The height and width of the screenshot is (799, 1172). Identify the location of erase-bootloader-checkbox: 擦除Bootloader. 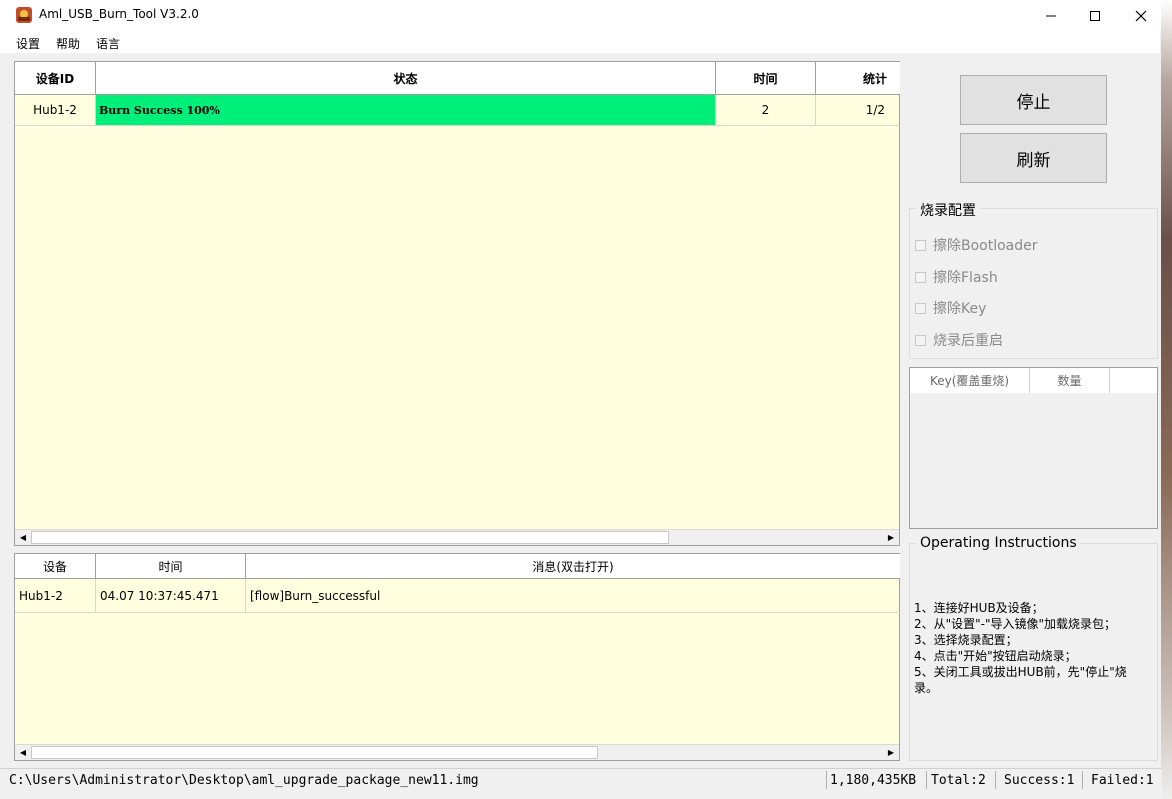
(976, 245).